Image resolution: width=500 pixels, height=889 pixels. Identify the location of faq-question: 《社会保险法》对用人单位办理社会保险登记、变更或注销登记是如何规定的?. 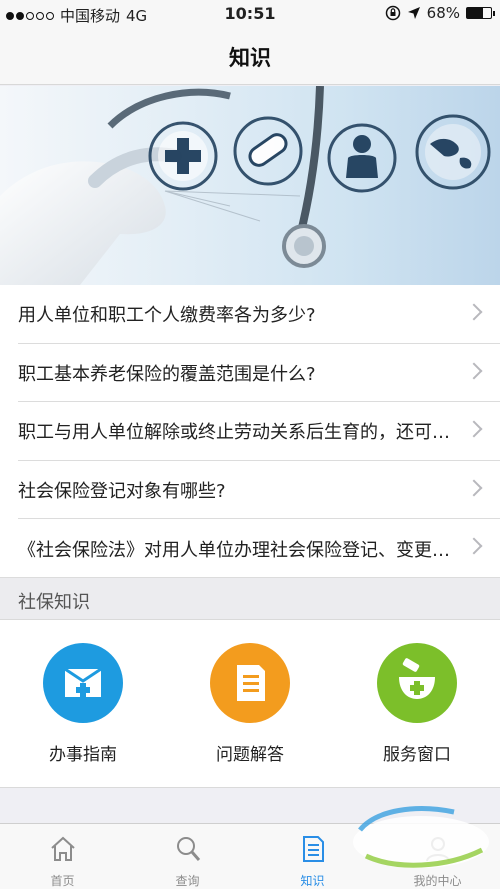
(236, 550).